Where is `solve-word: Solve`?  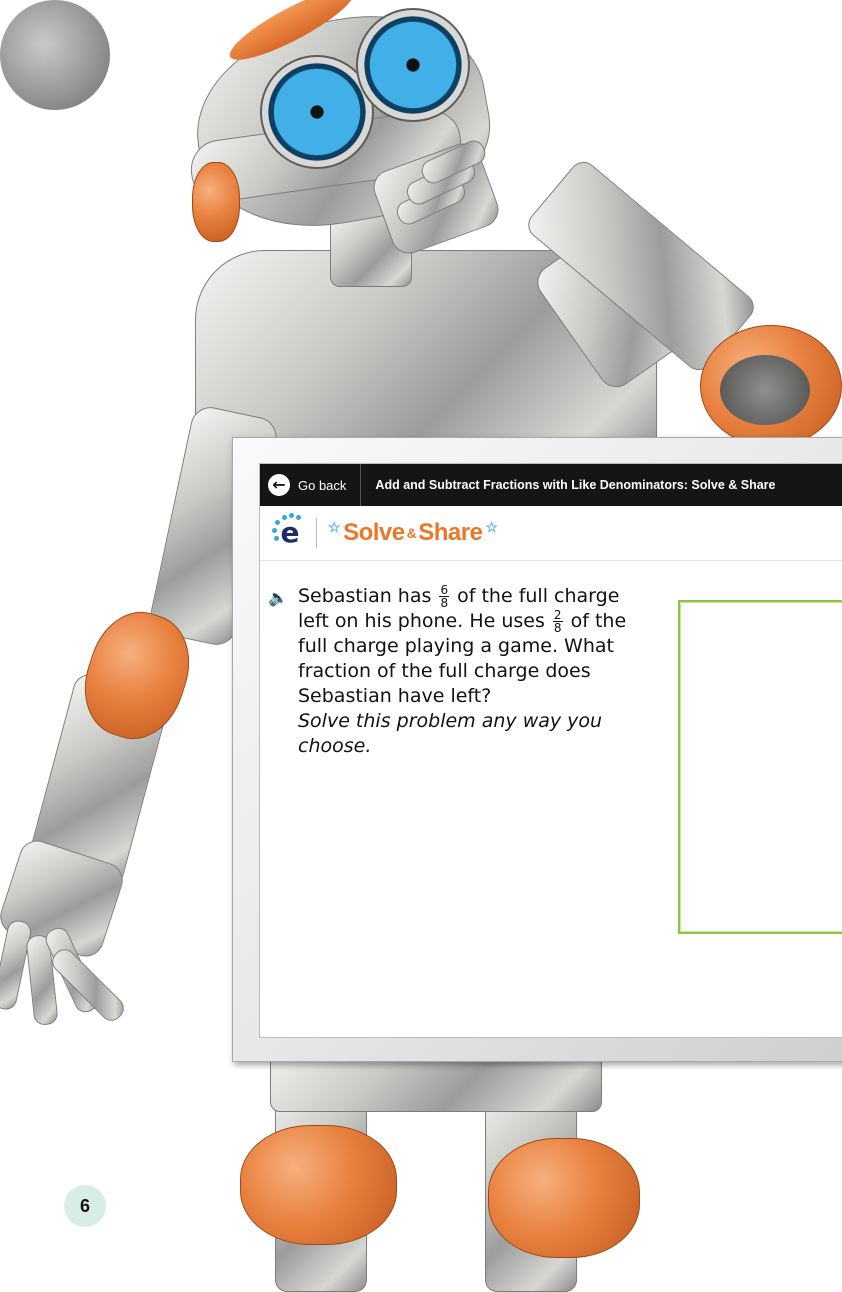 solve-word: Solve is located at coordinates (374, 532).